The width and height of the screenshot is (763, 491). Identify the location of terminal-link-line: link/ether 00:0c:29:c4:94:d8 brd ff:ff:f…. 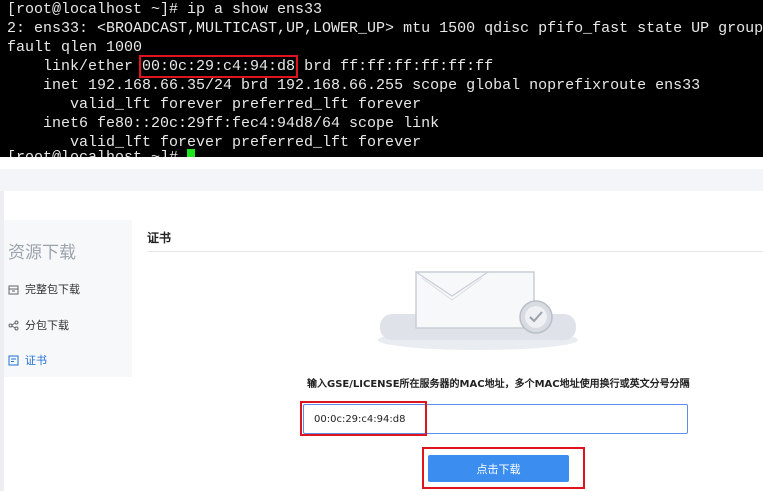
(250, 66).